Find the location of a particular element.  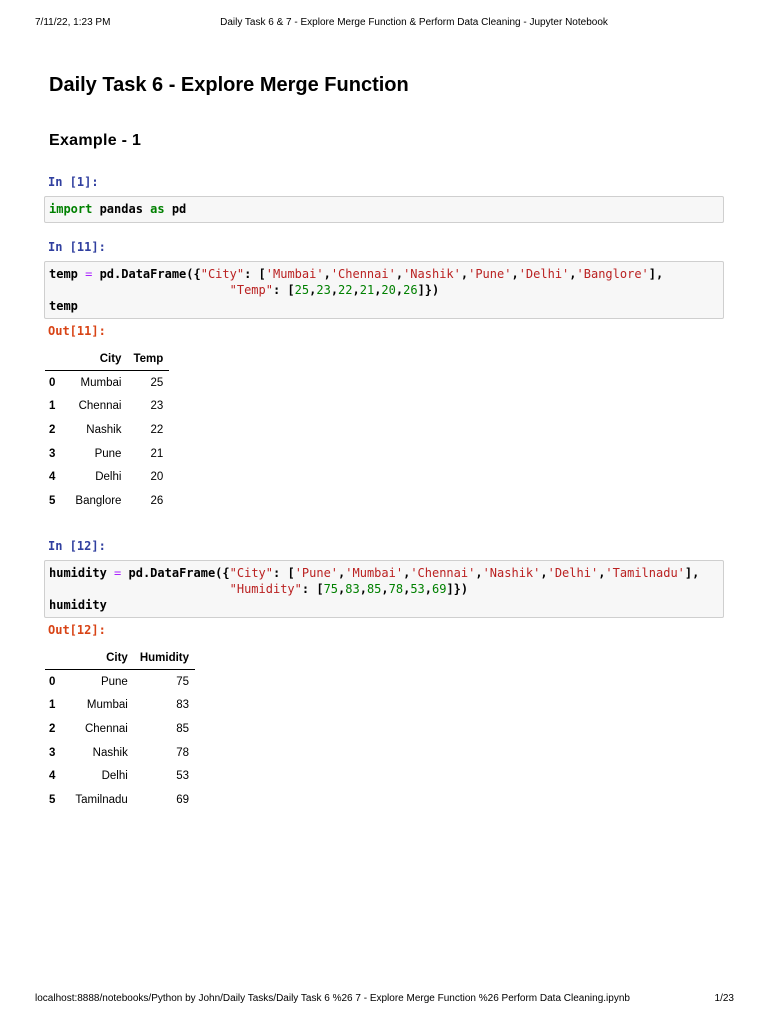

code-token: "Temp" is located at coordinates (251, 290).